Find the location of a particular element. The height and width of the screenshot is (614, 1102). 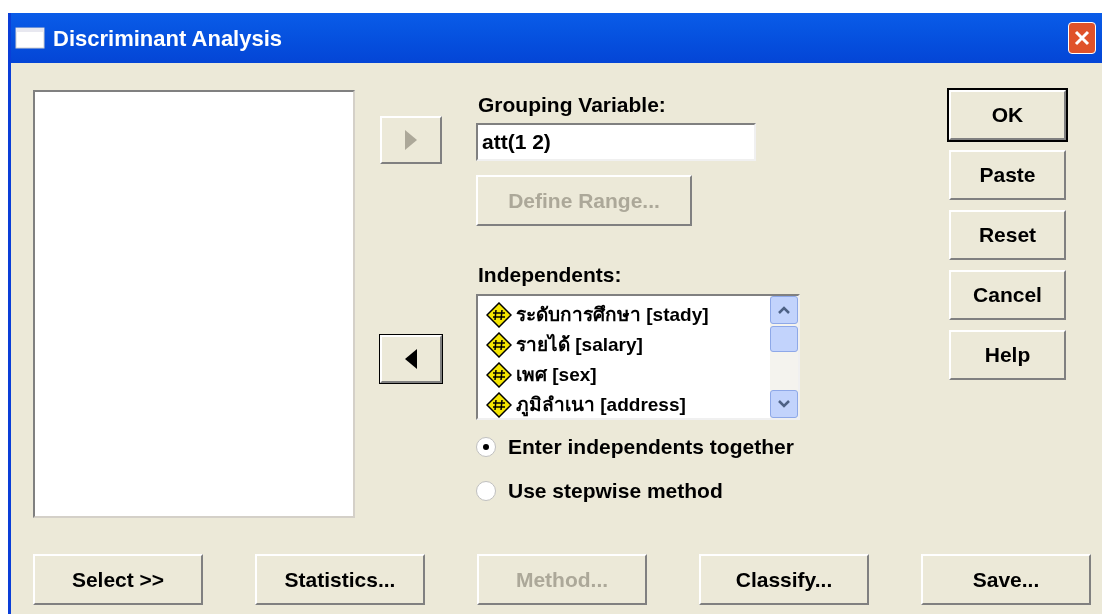

dialog-button: Paste is located at coordinates (1007, 175).